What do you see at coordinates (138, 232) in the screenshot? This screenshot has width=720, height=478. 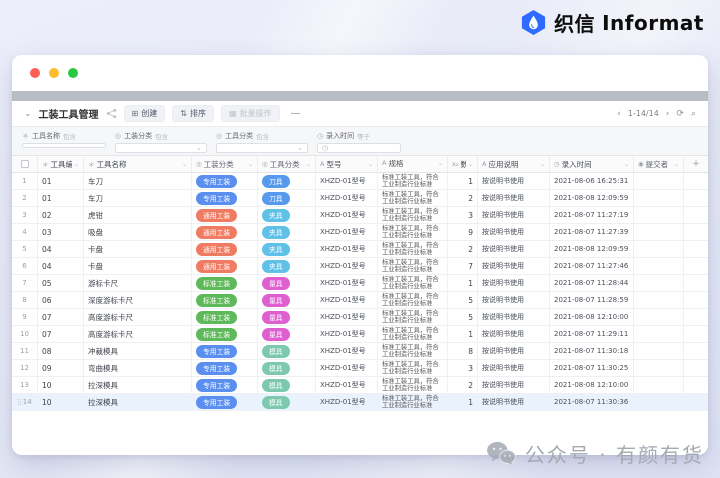 I see `cell-tool-name: 吸盘` at bounding box center [138, 232].